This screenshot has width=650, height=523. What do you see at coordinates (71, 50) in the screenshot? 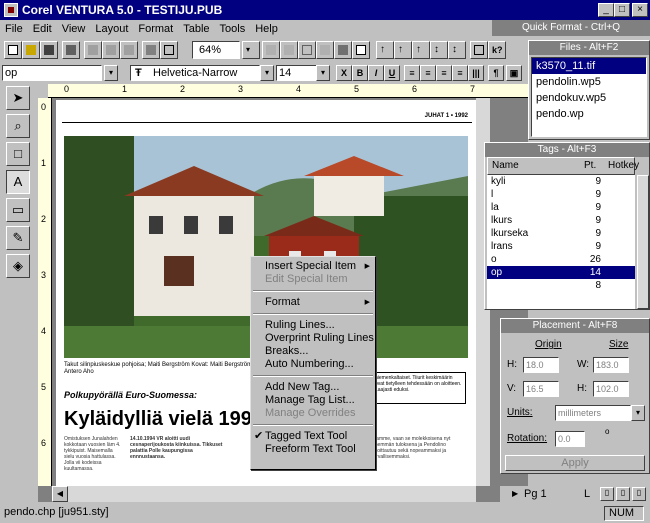
I see `print-icon` at bounding box center [71, 50].